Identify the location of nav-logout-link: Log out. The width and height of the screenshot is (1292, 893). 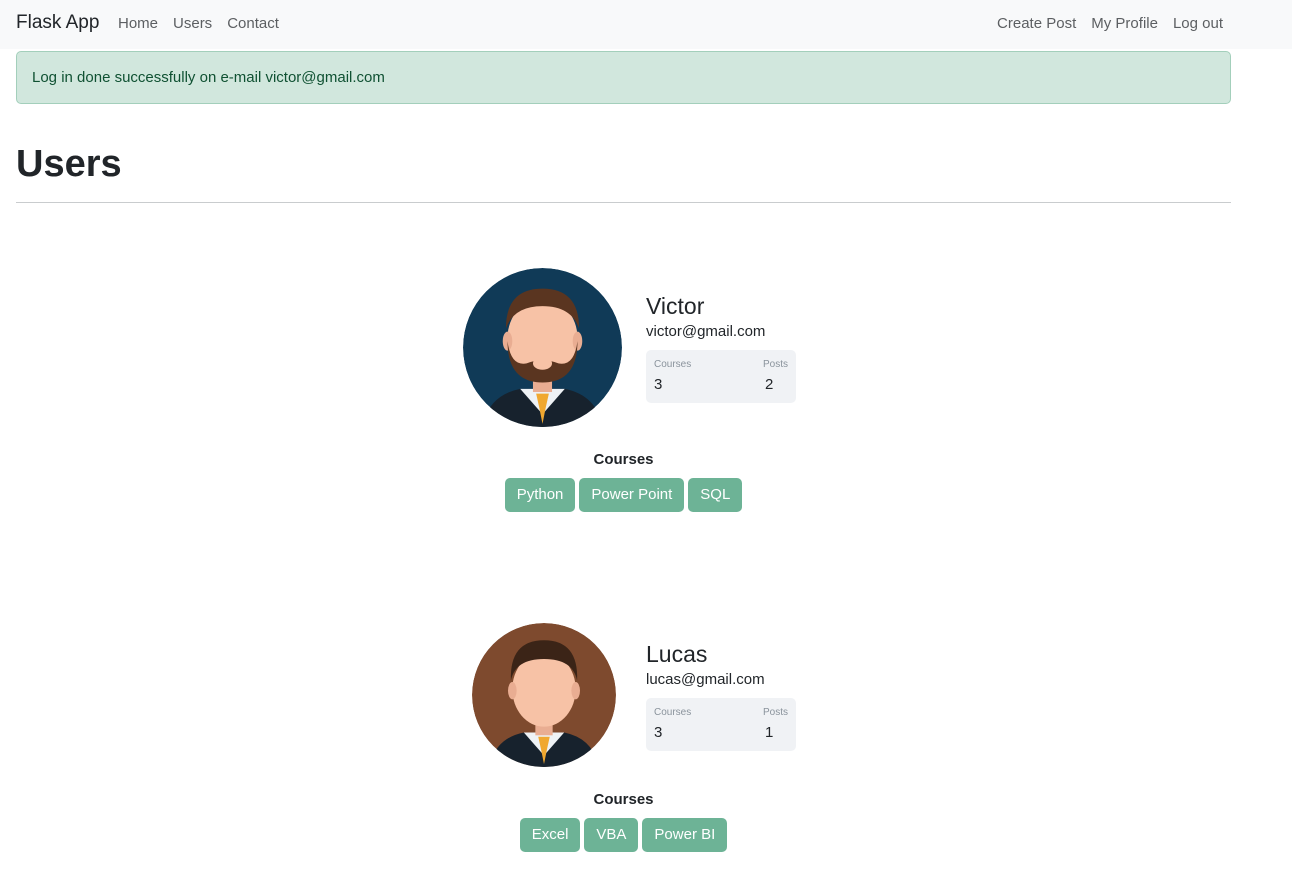
(1198, 23).